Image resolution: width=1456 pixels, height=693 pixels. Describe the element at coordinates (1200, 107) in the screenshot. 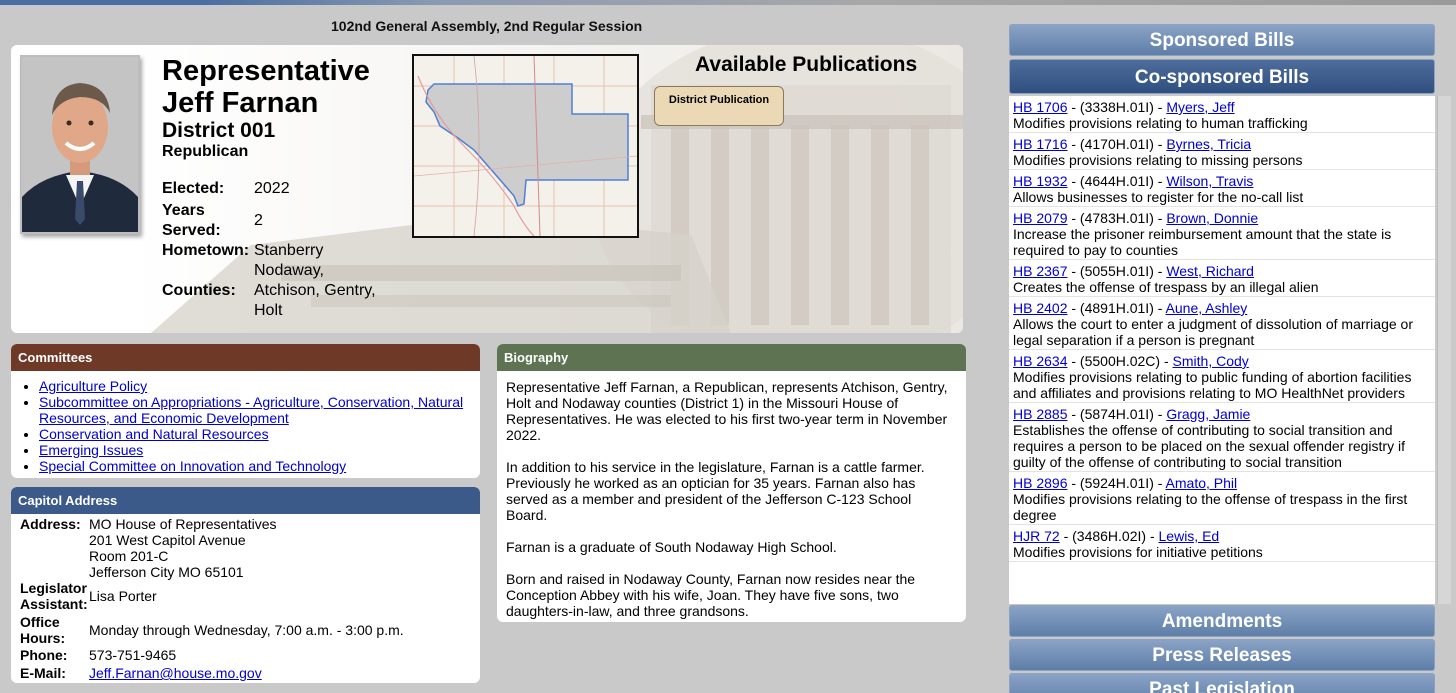

I see `bill-sponsor-link: Myers, Jeff` at that location.